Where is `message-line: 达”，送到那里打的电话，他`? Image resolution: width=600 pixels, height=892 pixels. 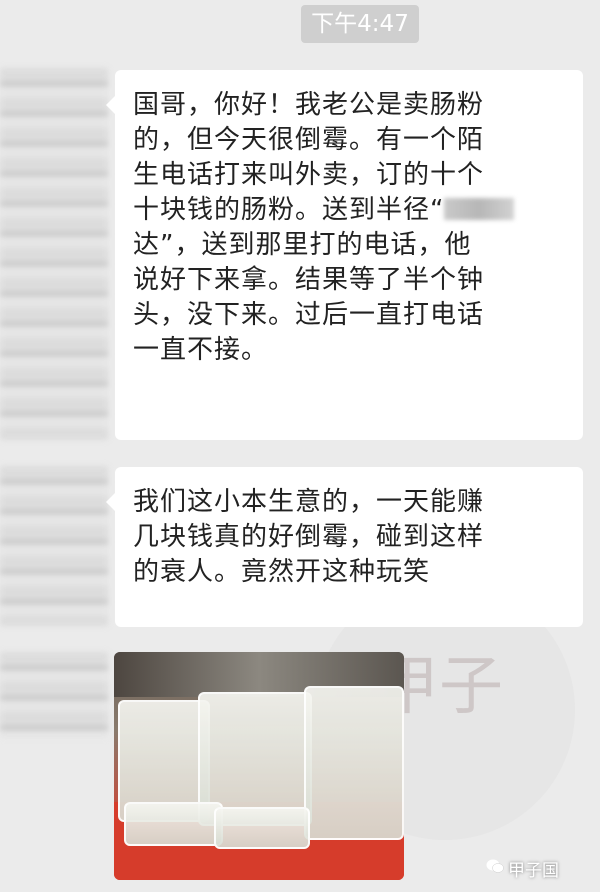
message-line: 达”，送到那里打的电话，他 is located at coordinates (302, 245).